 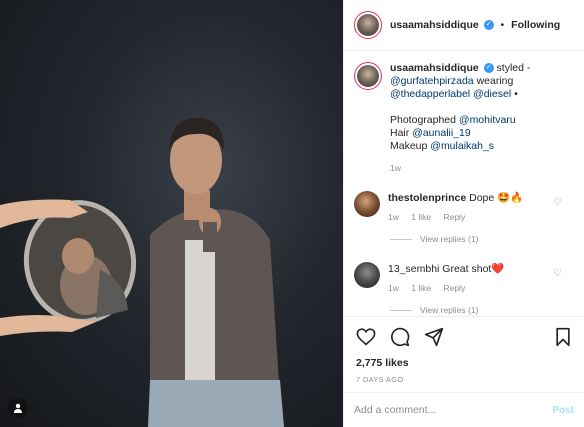 I want to click on mention-link: @mohitvaru, so click(x=487, y=120).